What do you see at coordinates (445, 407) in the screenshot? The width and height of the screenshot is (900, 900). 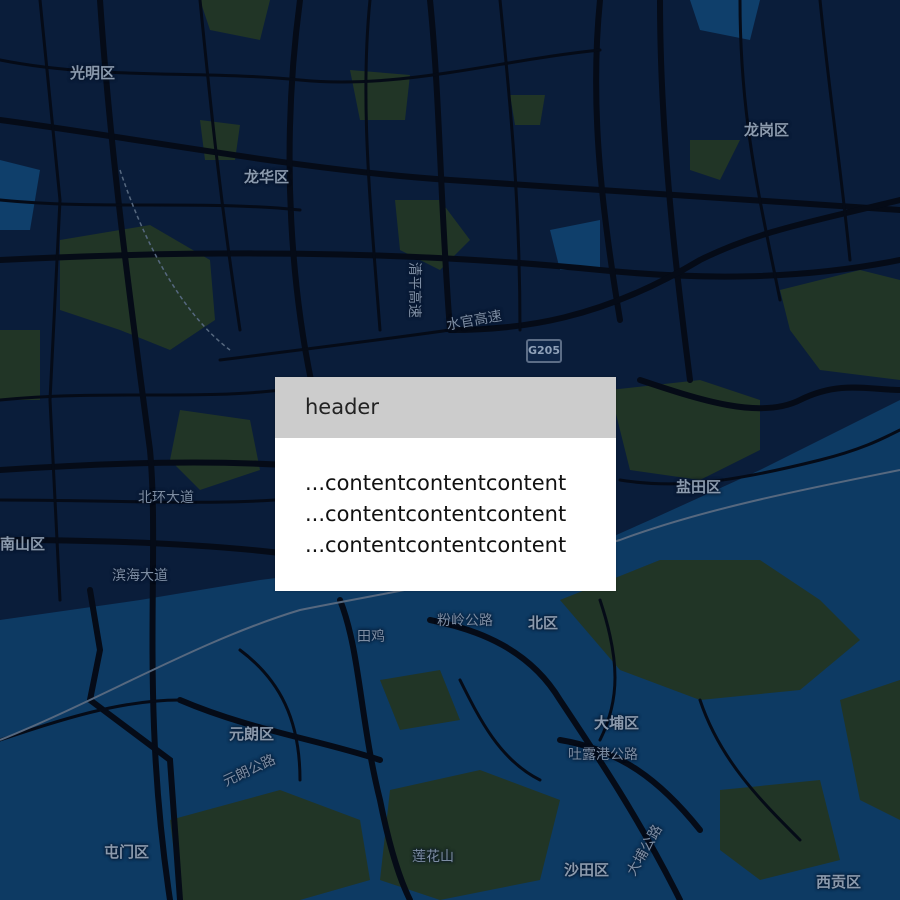 I see `popup-header: header` at bounding box center [445, 407].